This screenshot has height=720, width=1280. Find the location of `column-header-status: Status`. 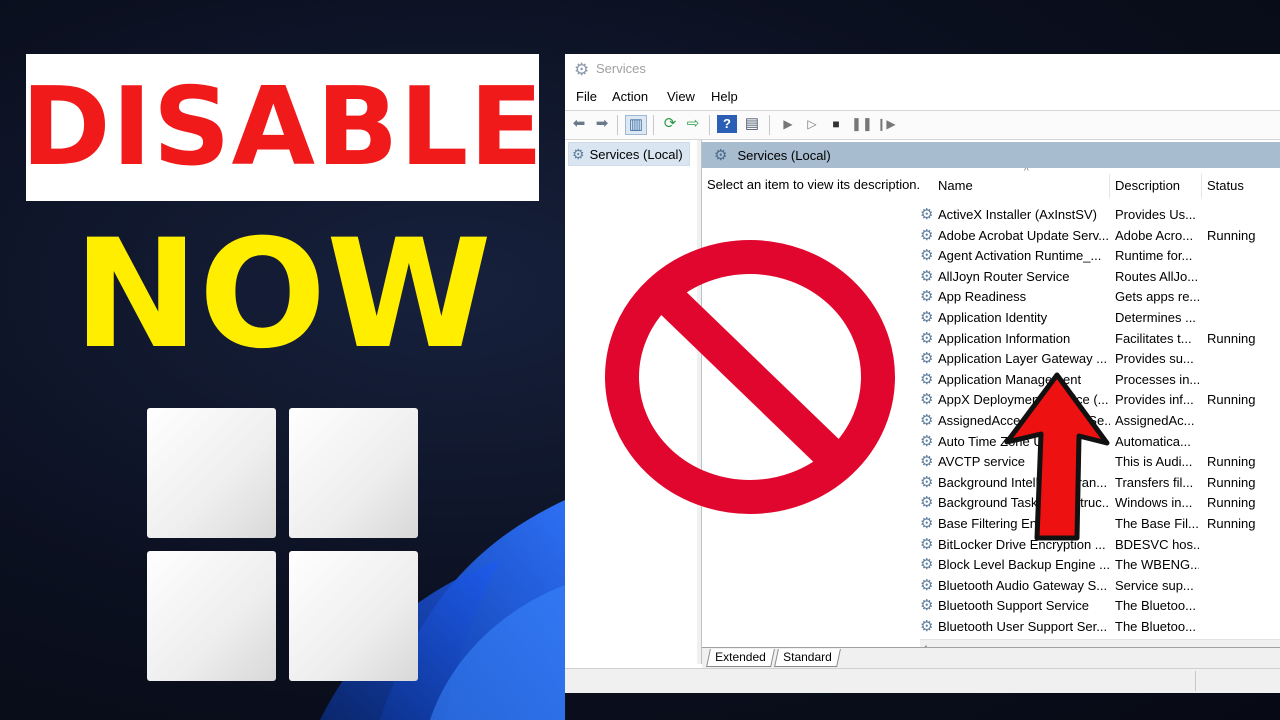

column-header-status: Status is located at coordinates (1225, 185).